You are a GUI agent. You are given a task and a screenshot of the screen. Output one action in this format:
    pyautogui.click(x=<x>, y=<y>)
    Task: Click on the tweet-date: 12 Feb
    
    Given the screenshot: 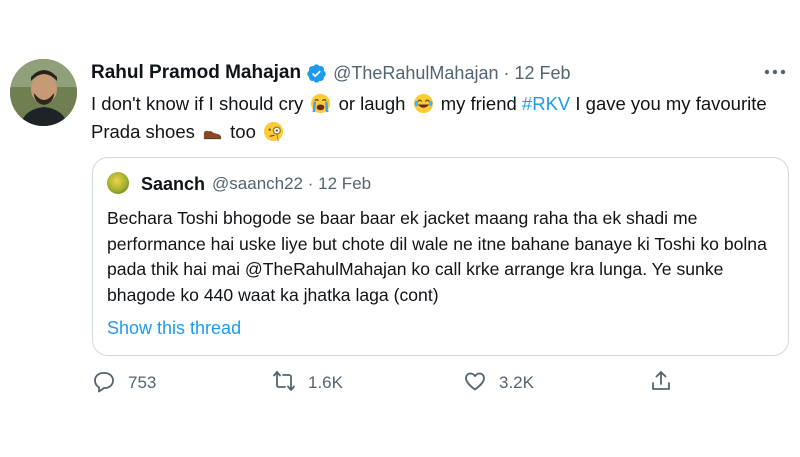 What is the action you would take?
    pyautogui.click(x=543, y=73)
    